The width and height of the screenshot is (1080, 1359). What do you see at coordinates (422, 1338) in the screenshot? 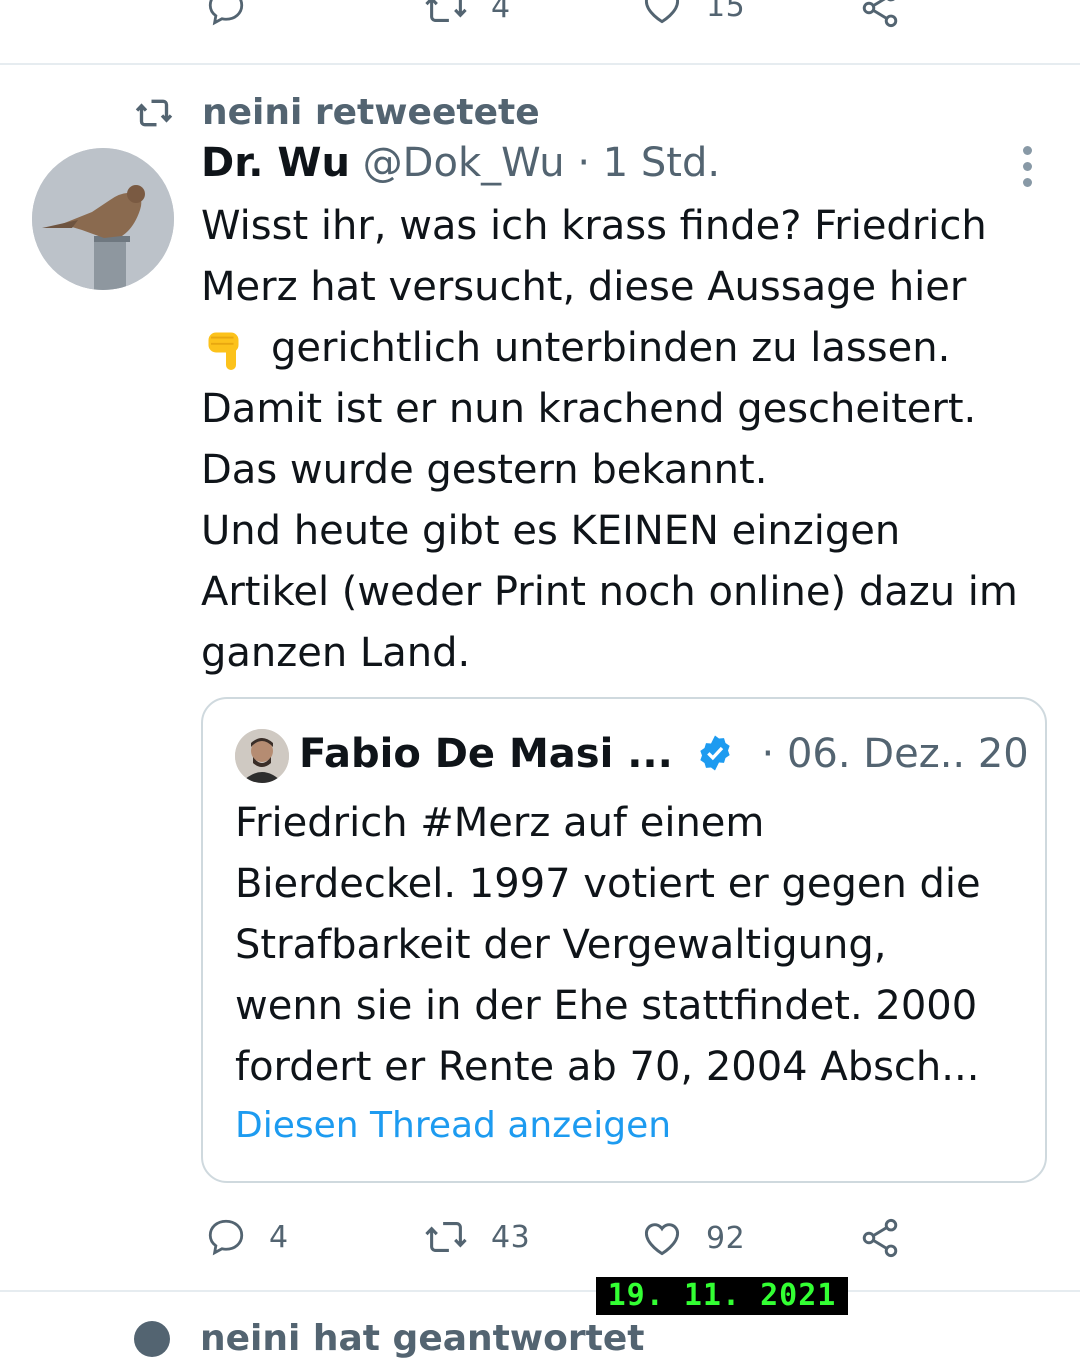
I see `reply-context-label: neini hat geantwortet` at bounding box center [422, 1338].